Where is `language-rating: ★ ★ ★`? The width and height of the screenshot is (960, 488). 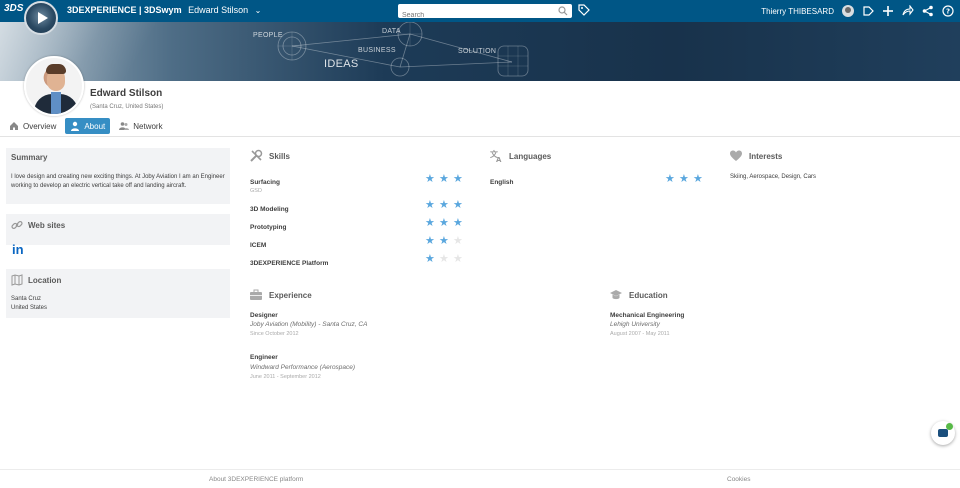
language-rating: ★ ★ ★ is located at coordinates (684, 179).